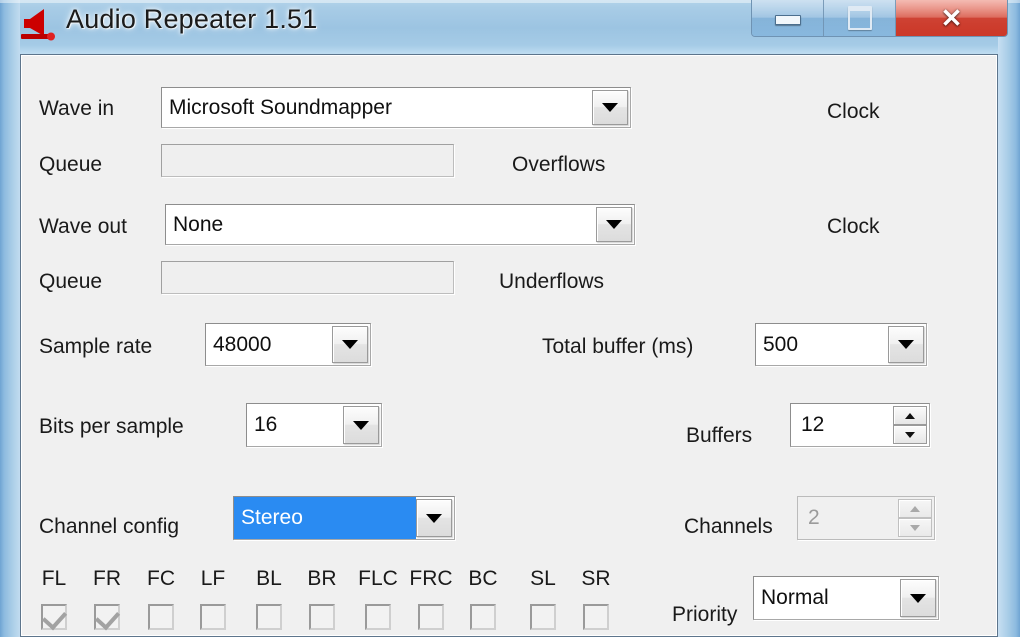  I want to click on maximize-icon, so click(859, 18).